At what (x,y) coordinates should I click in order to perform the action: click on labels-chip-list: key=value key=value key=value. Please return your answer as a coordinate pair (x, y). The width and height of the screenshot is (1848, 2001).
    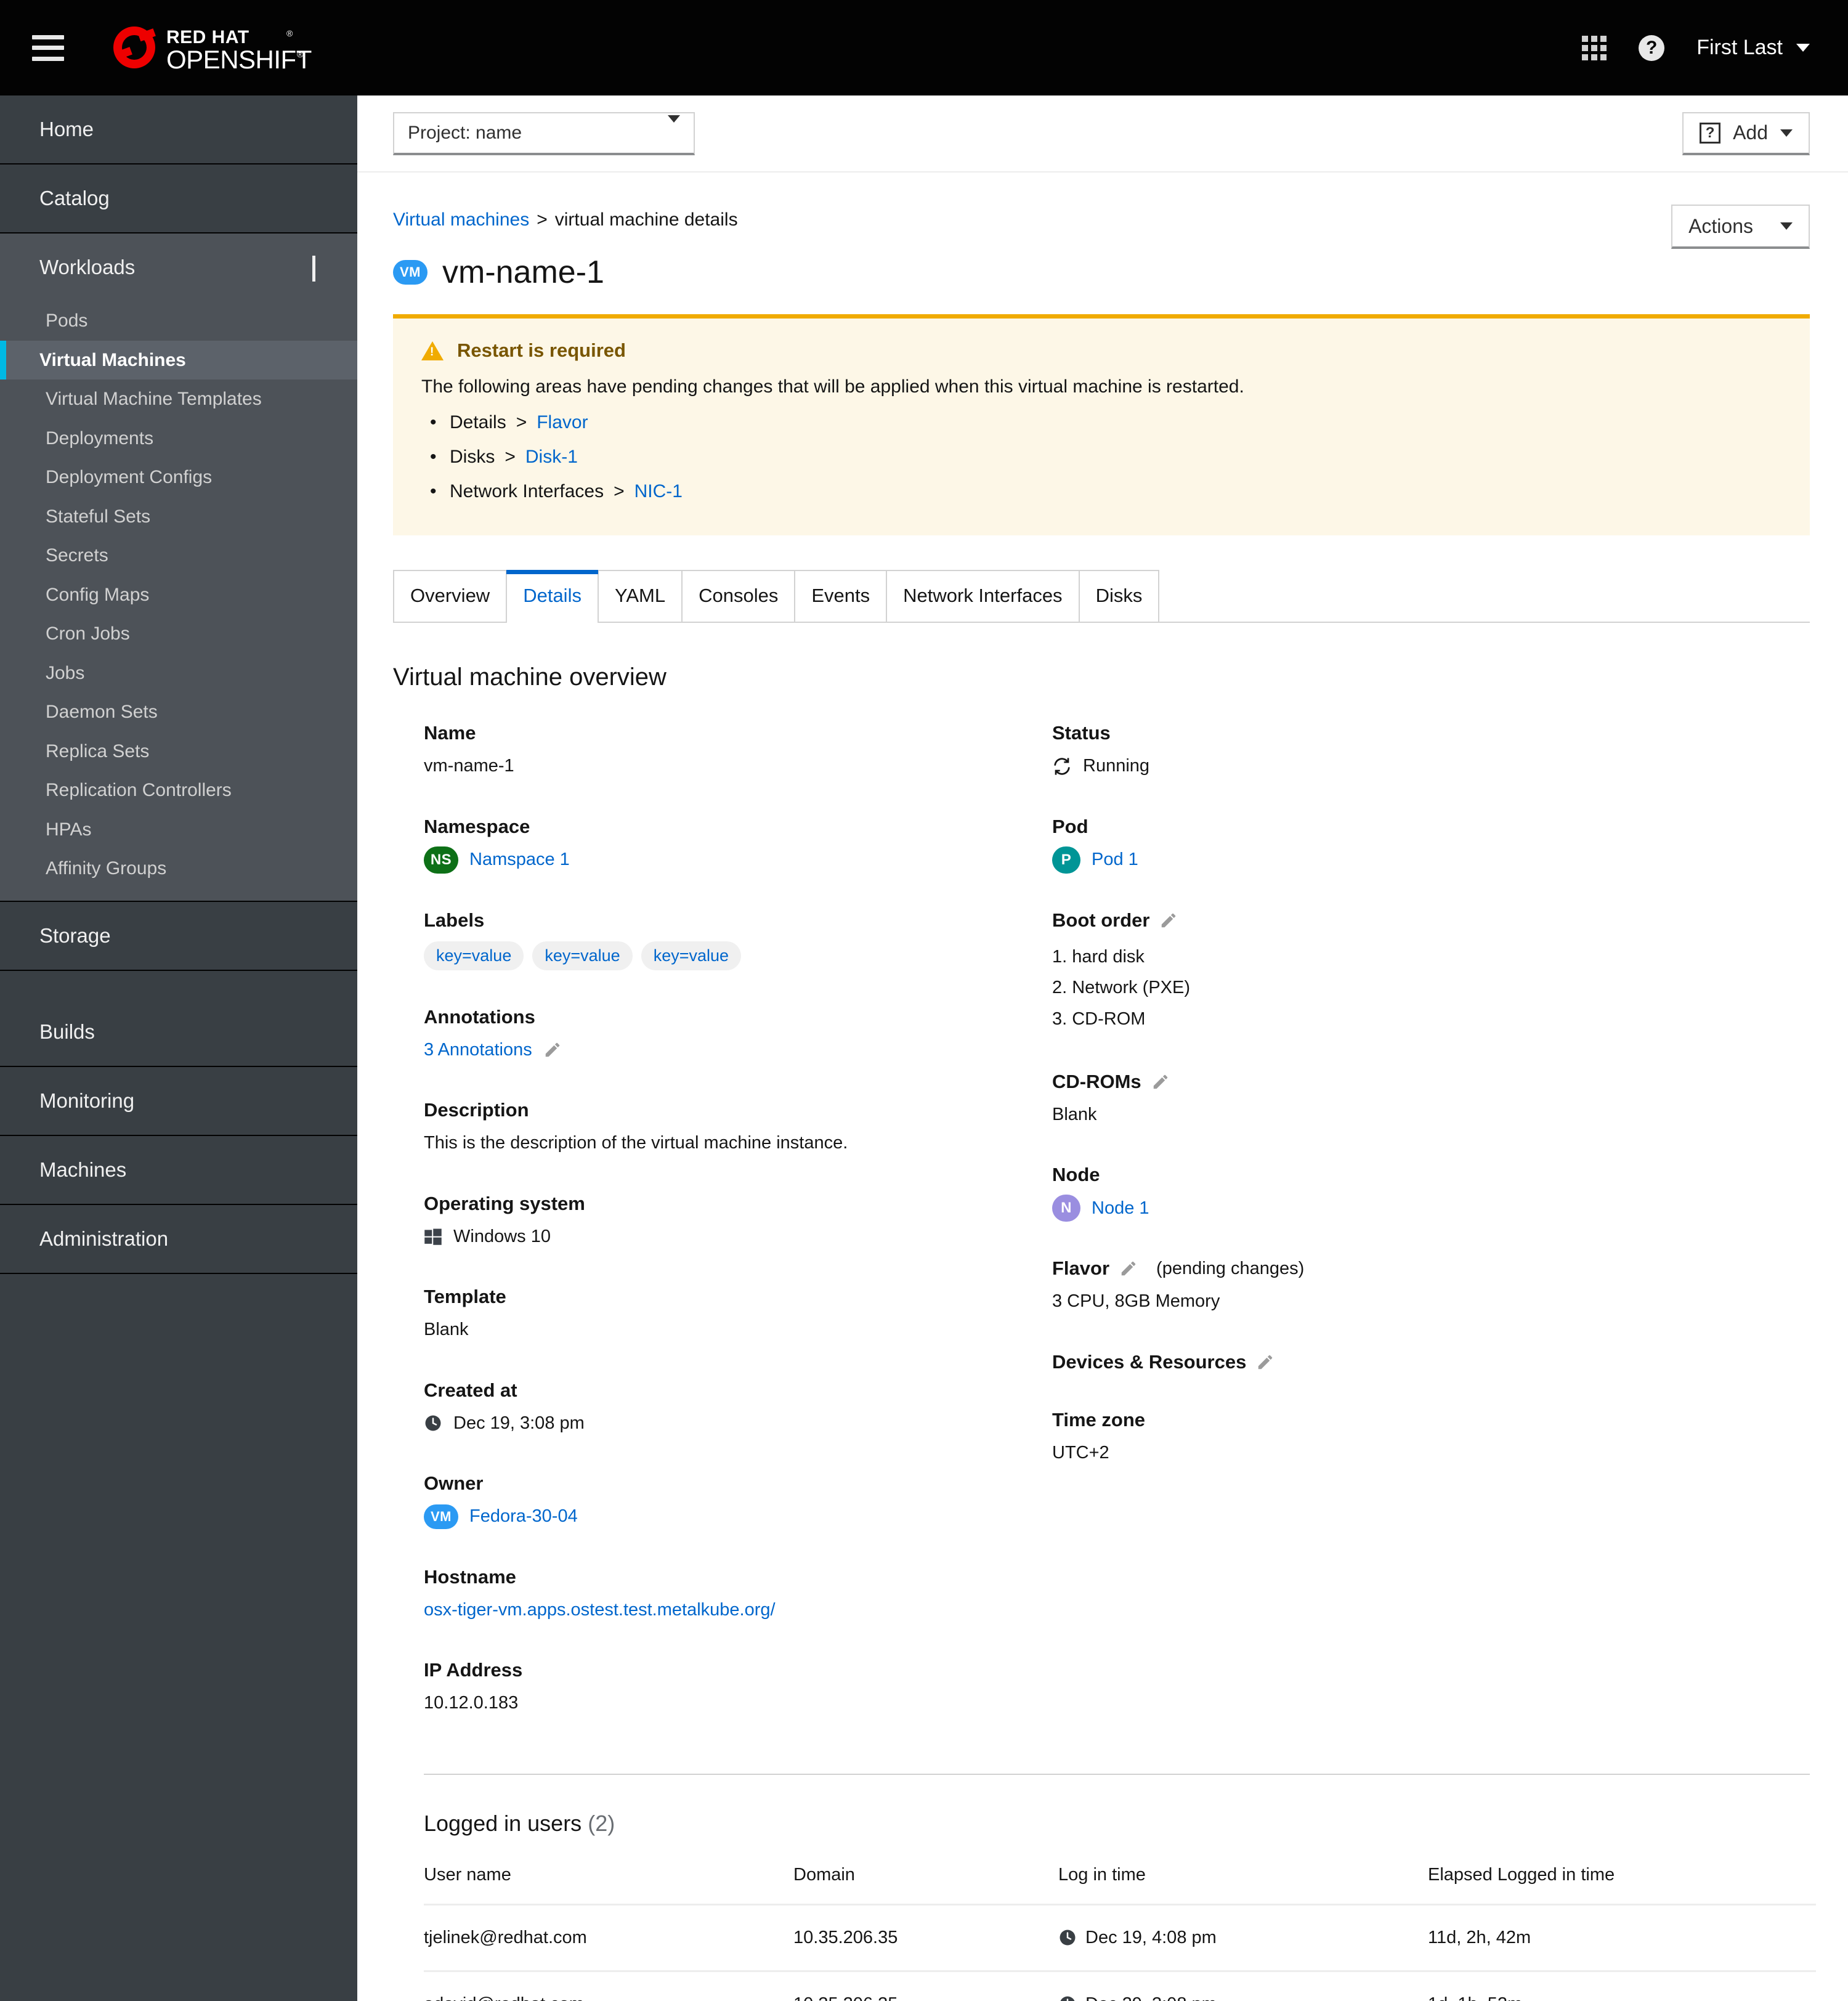
    Looking at the image, I should click on (738, 956).